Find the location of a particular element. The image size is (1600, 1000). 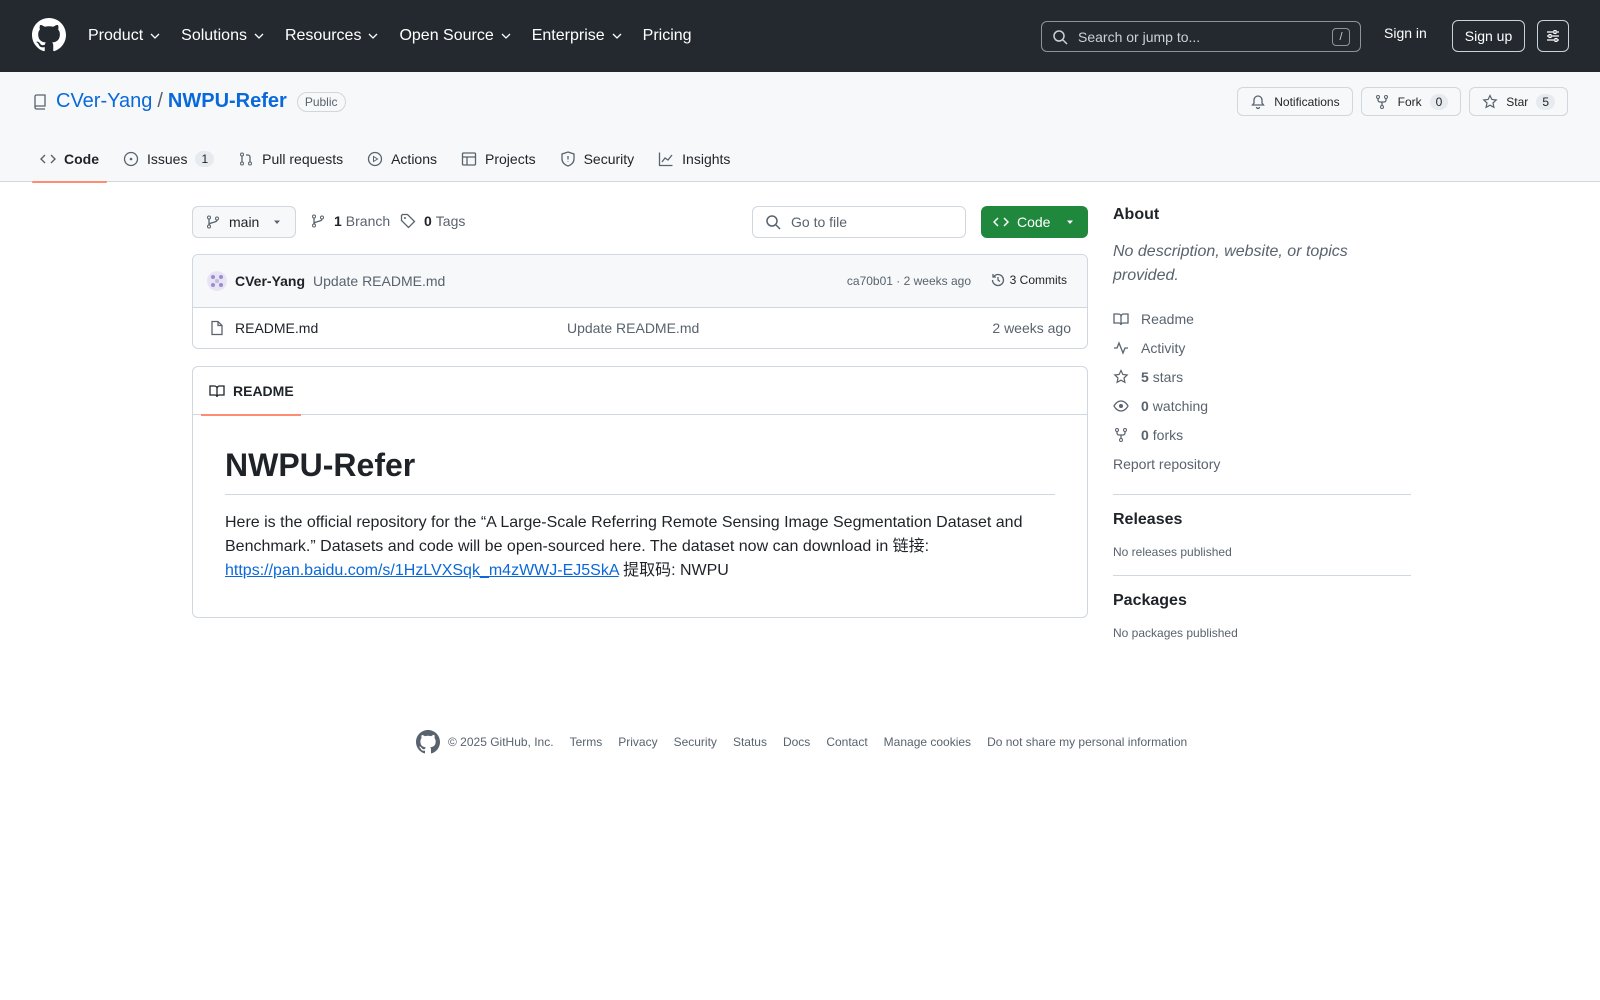

branches-link: 1 Branch is located at coordinates (350, 221).